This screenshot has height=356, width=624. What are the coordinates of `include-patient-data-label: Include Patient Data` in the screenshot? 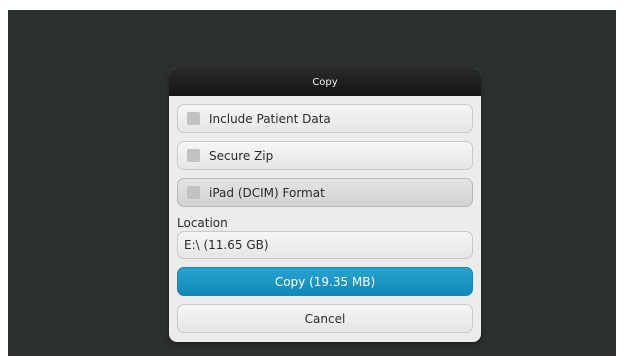 It's located at (270, 118).